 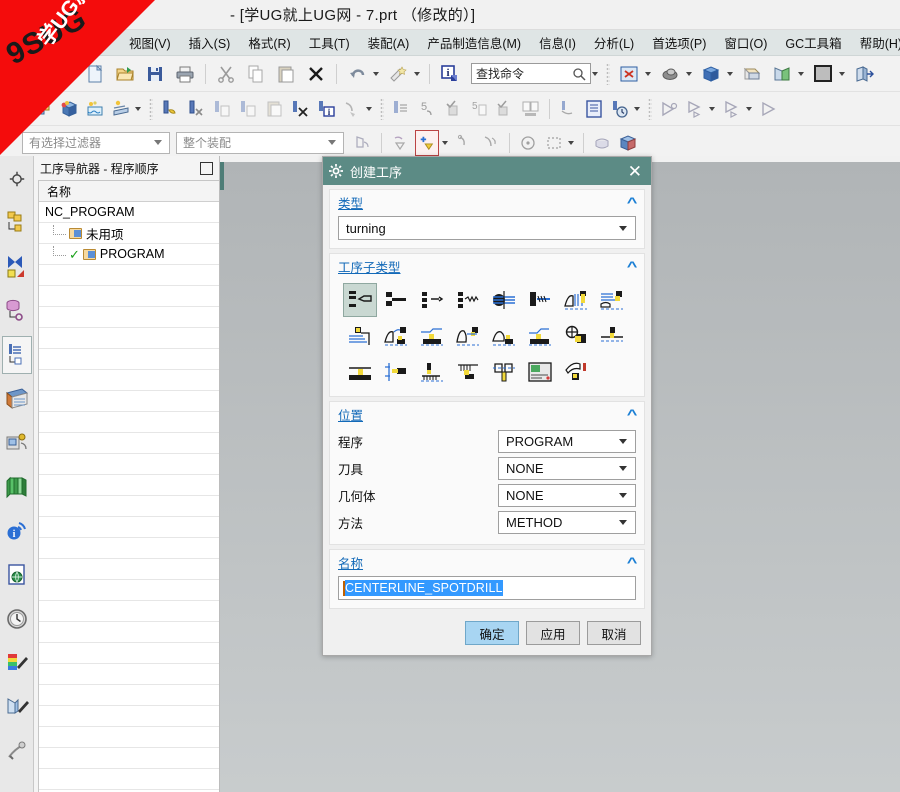 What do you see at coordinates (43, 109) in the screenshot?
I see `geometry-view-icon` at bounding box center [43, 109].